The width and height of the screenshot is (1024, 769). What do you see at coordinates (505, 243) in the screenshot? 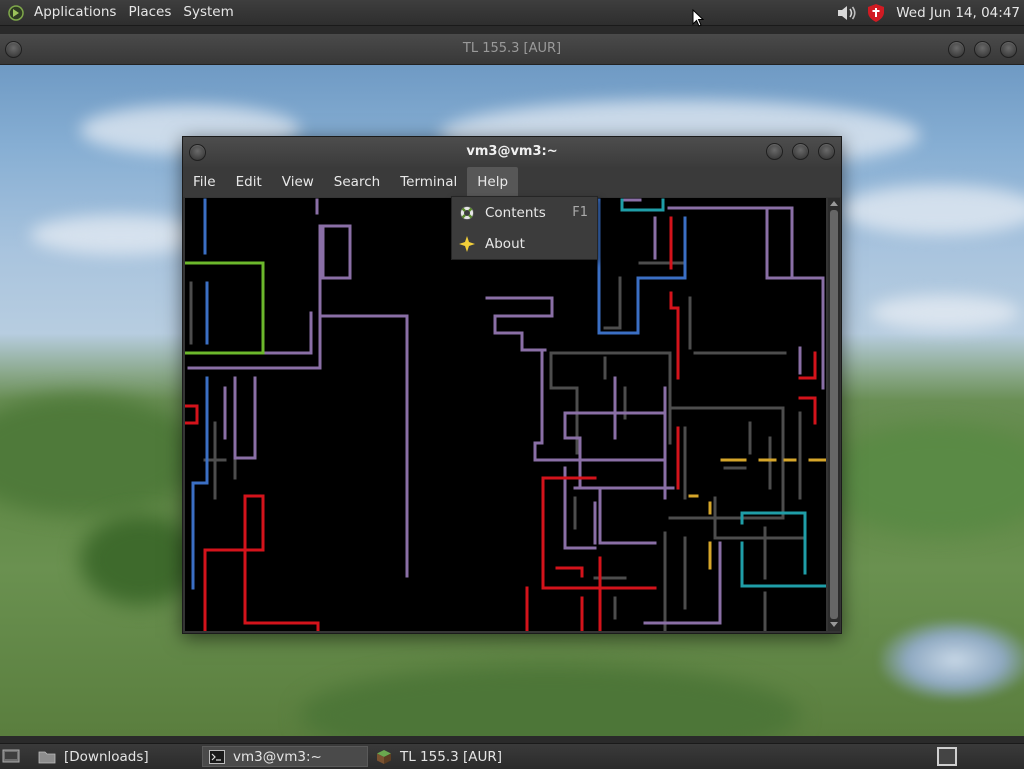
I see `menu-item-label: About` at bounding box center [505, 243].